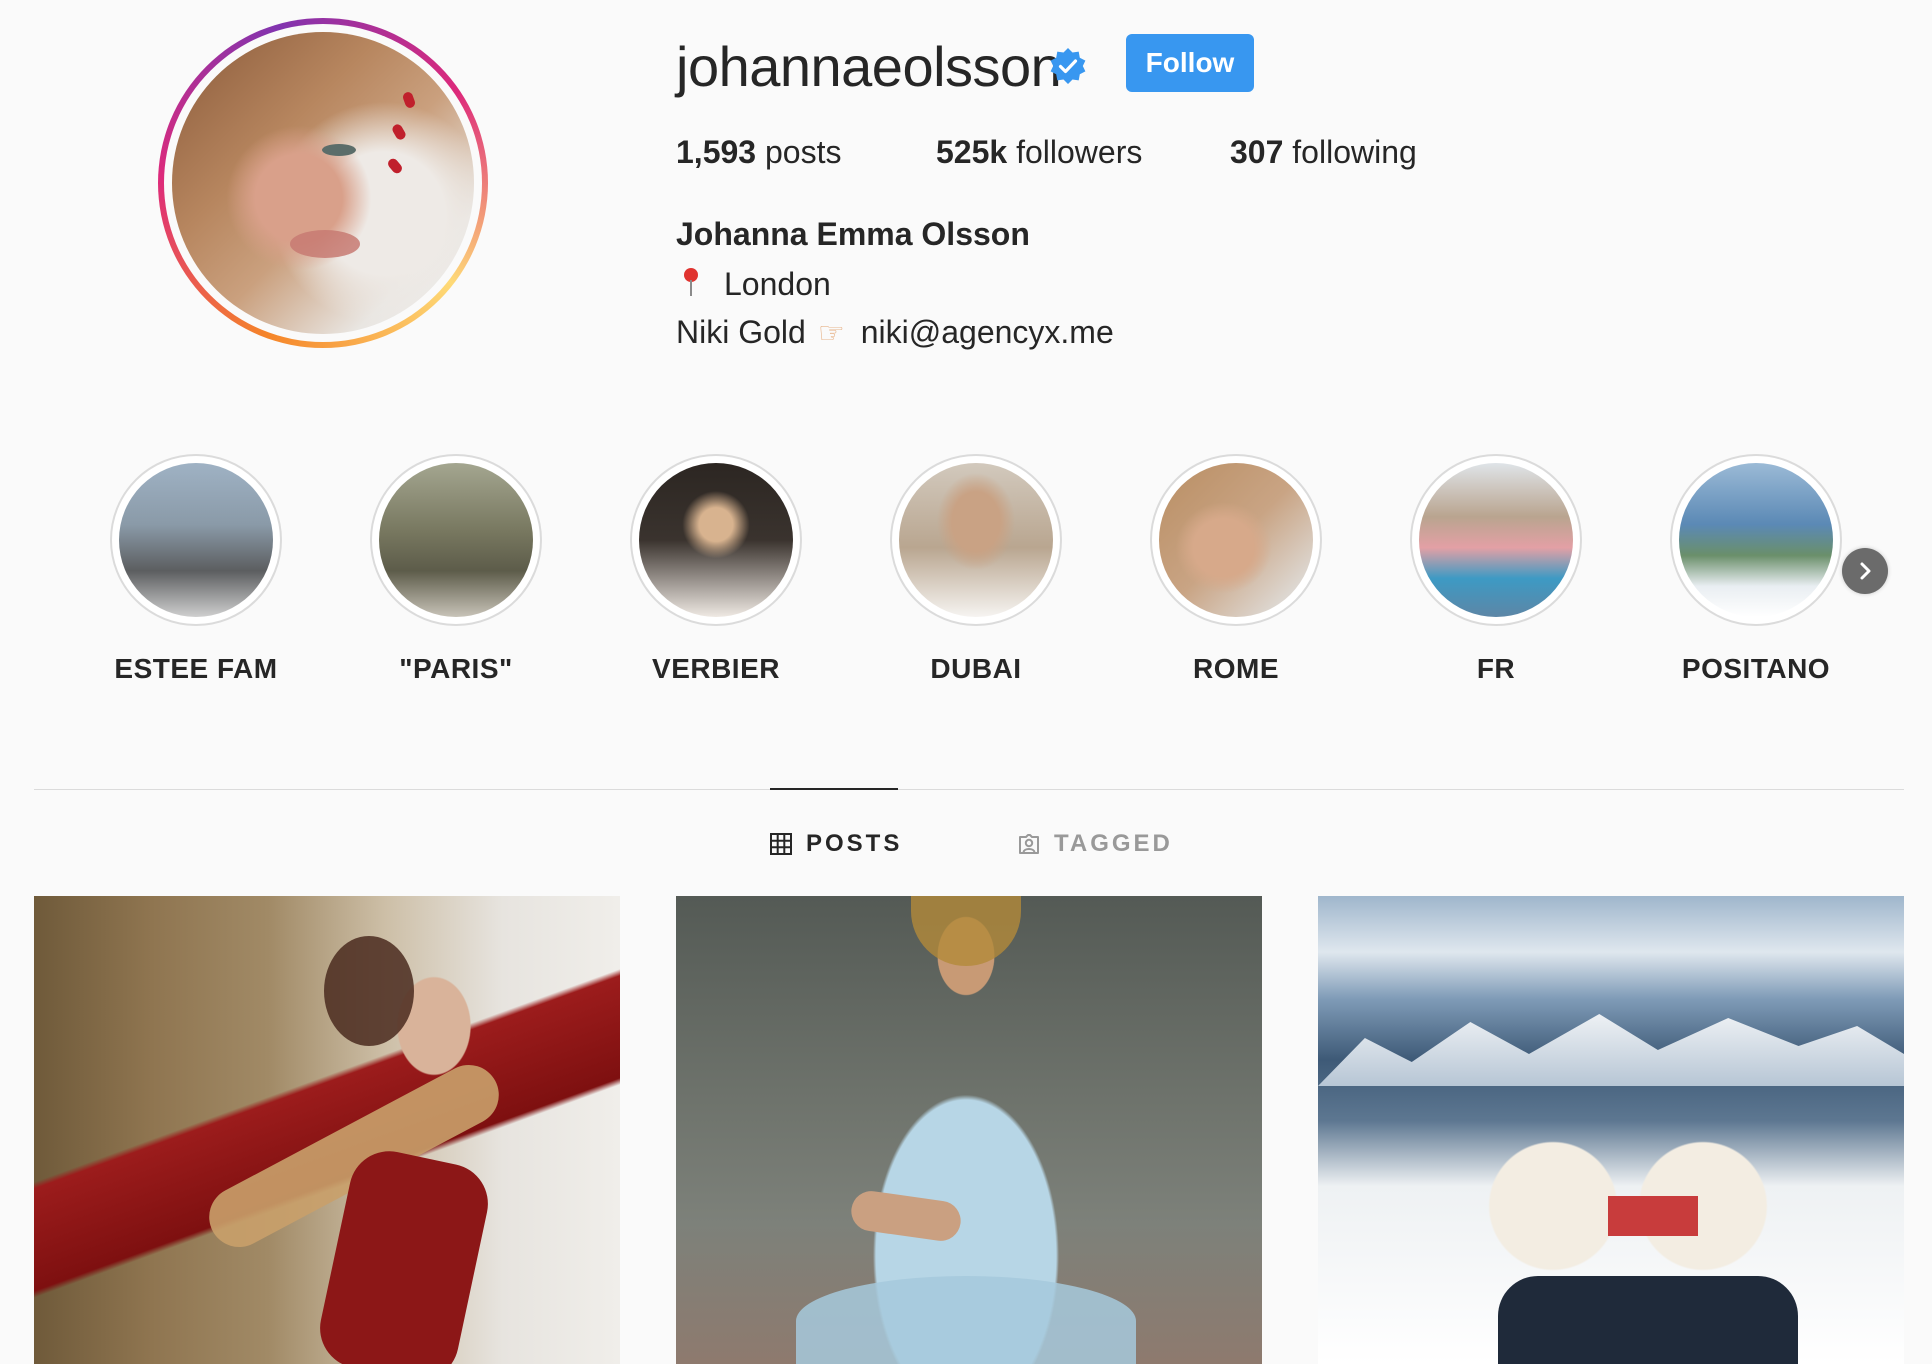  What do you see at coordinates (834, 789) in the screenshot?
I see `active-tab-indicator` at bounding box center [834, 789].